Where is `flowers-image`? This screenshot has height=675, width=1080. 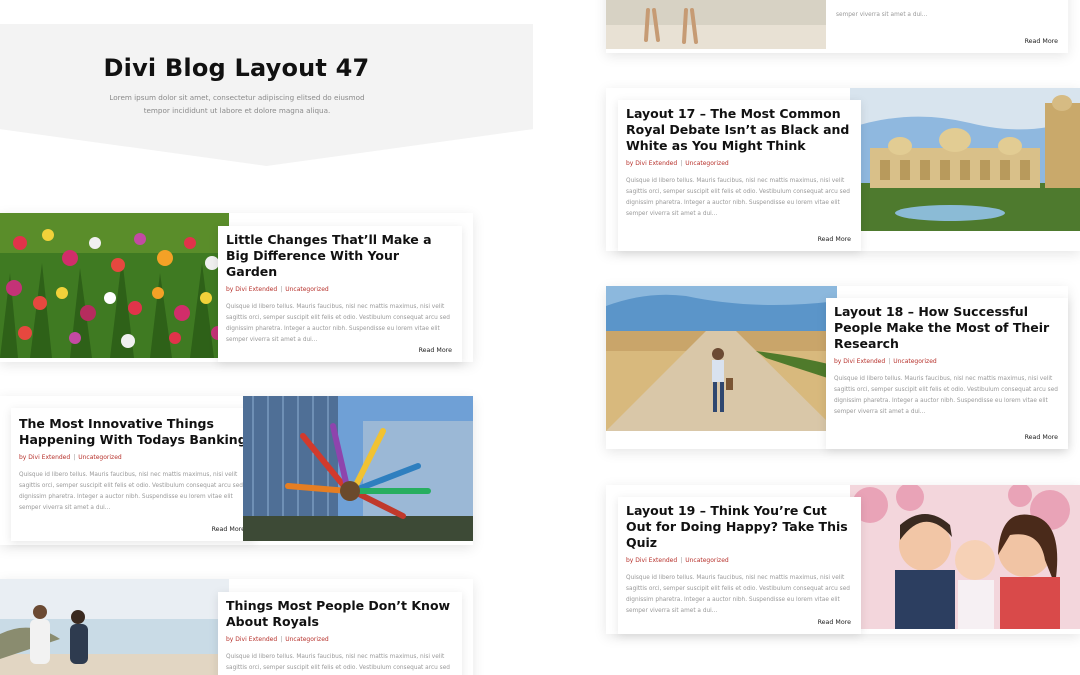 flowers-image is located at coordinates (114, 285).